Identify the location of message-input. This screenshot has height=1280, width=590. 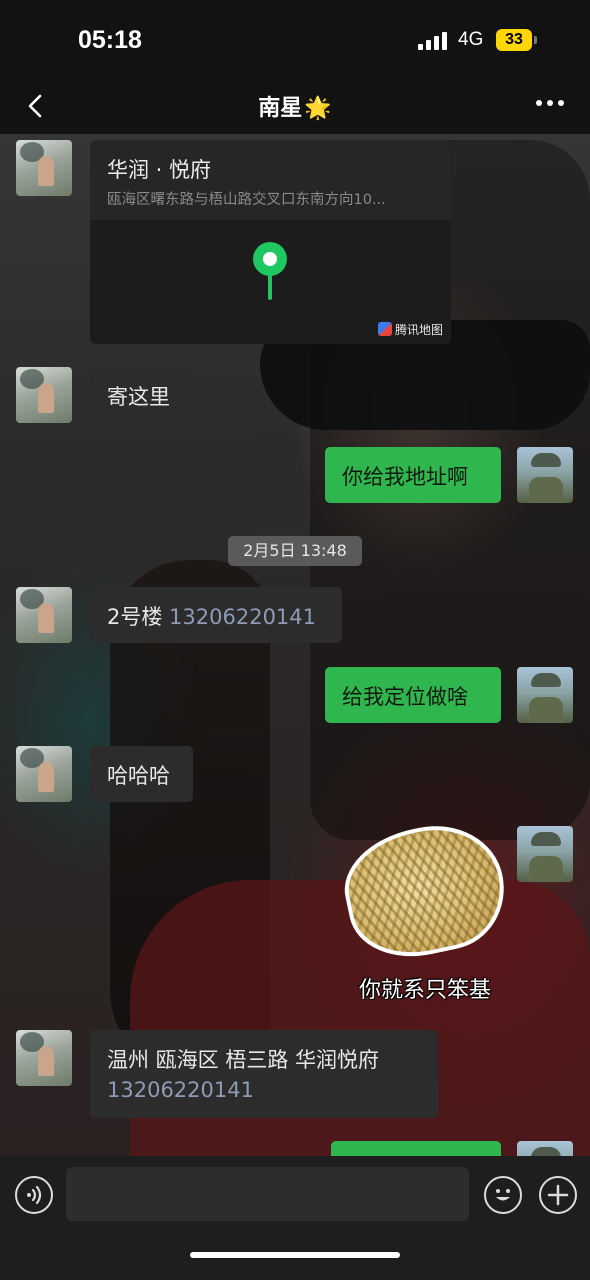
(267, 1194).